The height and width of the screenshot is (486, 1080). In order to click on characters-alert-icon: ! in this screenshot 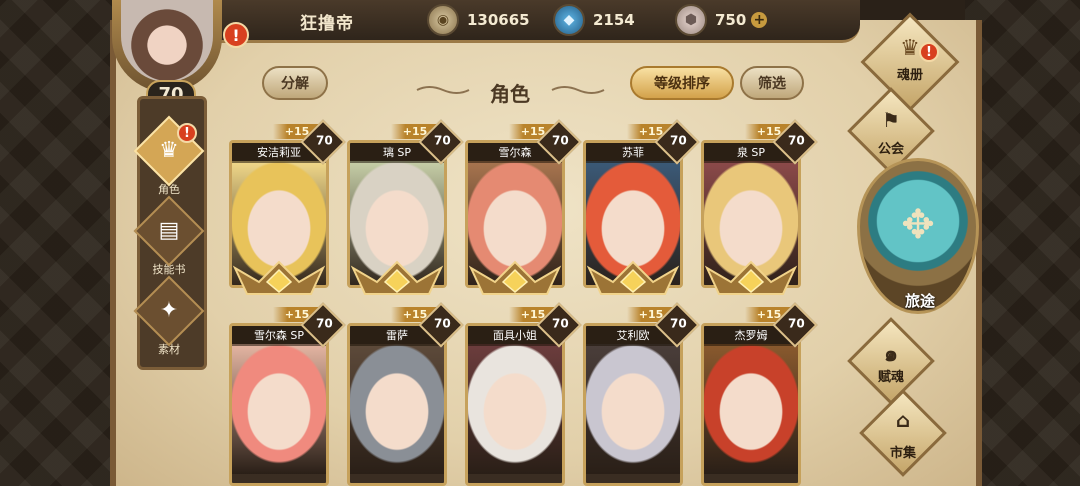, I will do `click(187, 133)`.